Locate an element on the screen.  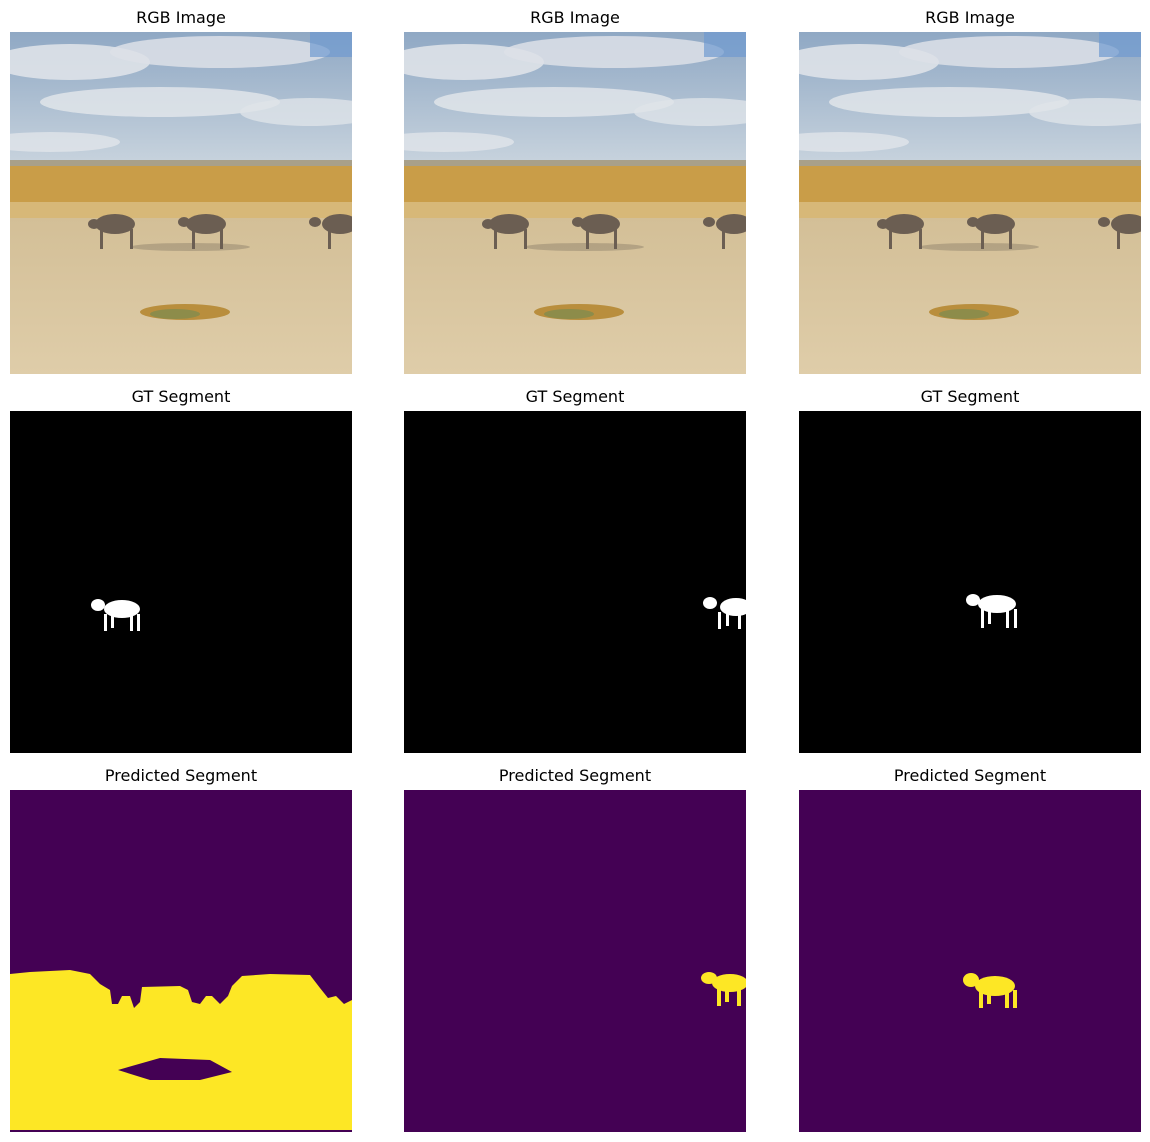
title-gt-col1: GT Segment is located at coordinates (181, 396).